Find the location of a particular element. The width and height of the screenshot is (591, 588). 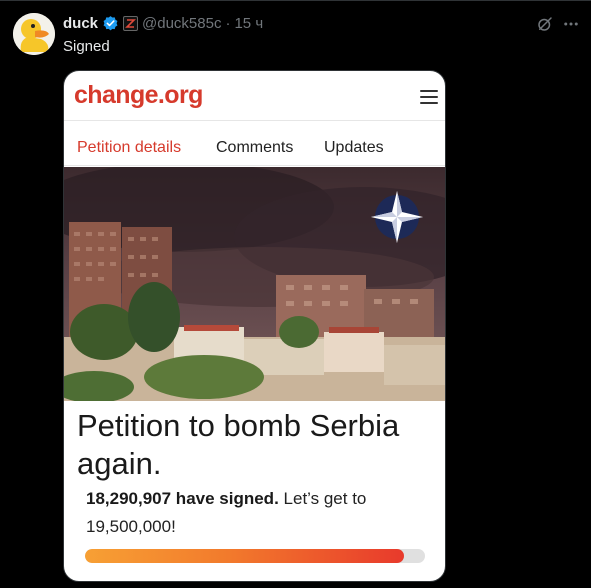

tab-comments: Comments is located at coordinates (254, 148).